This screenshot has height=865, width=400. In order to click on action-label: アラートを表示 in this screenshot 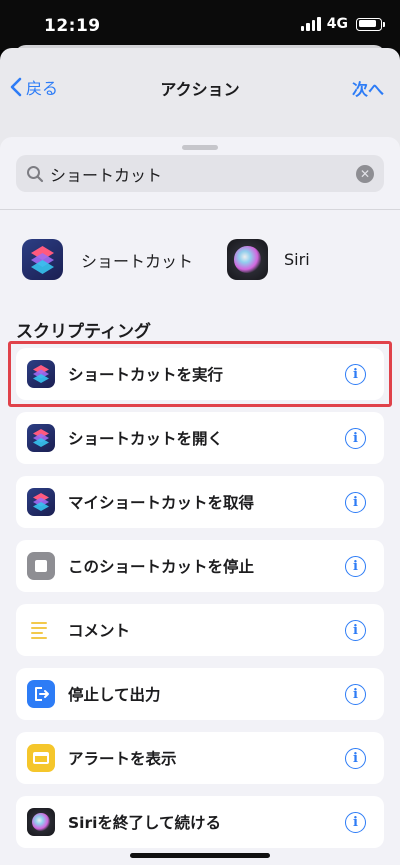, I will do `click(122, 759)`.